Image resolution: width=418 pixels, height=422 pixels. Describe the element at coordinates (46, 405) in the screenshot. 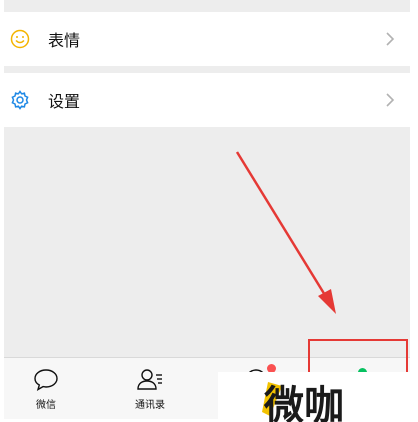

I see `tab-label: 微信` at that location.